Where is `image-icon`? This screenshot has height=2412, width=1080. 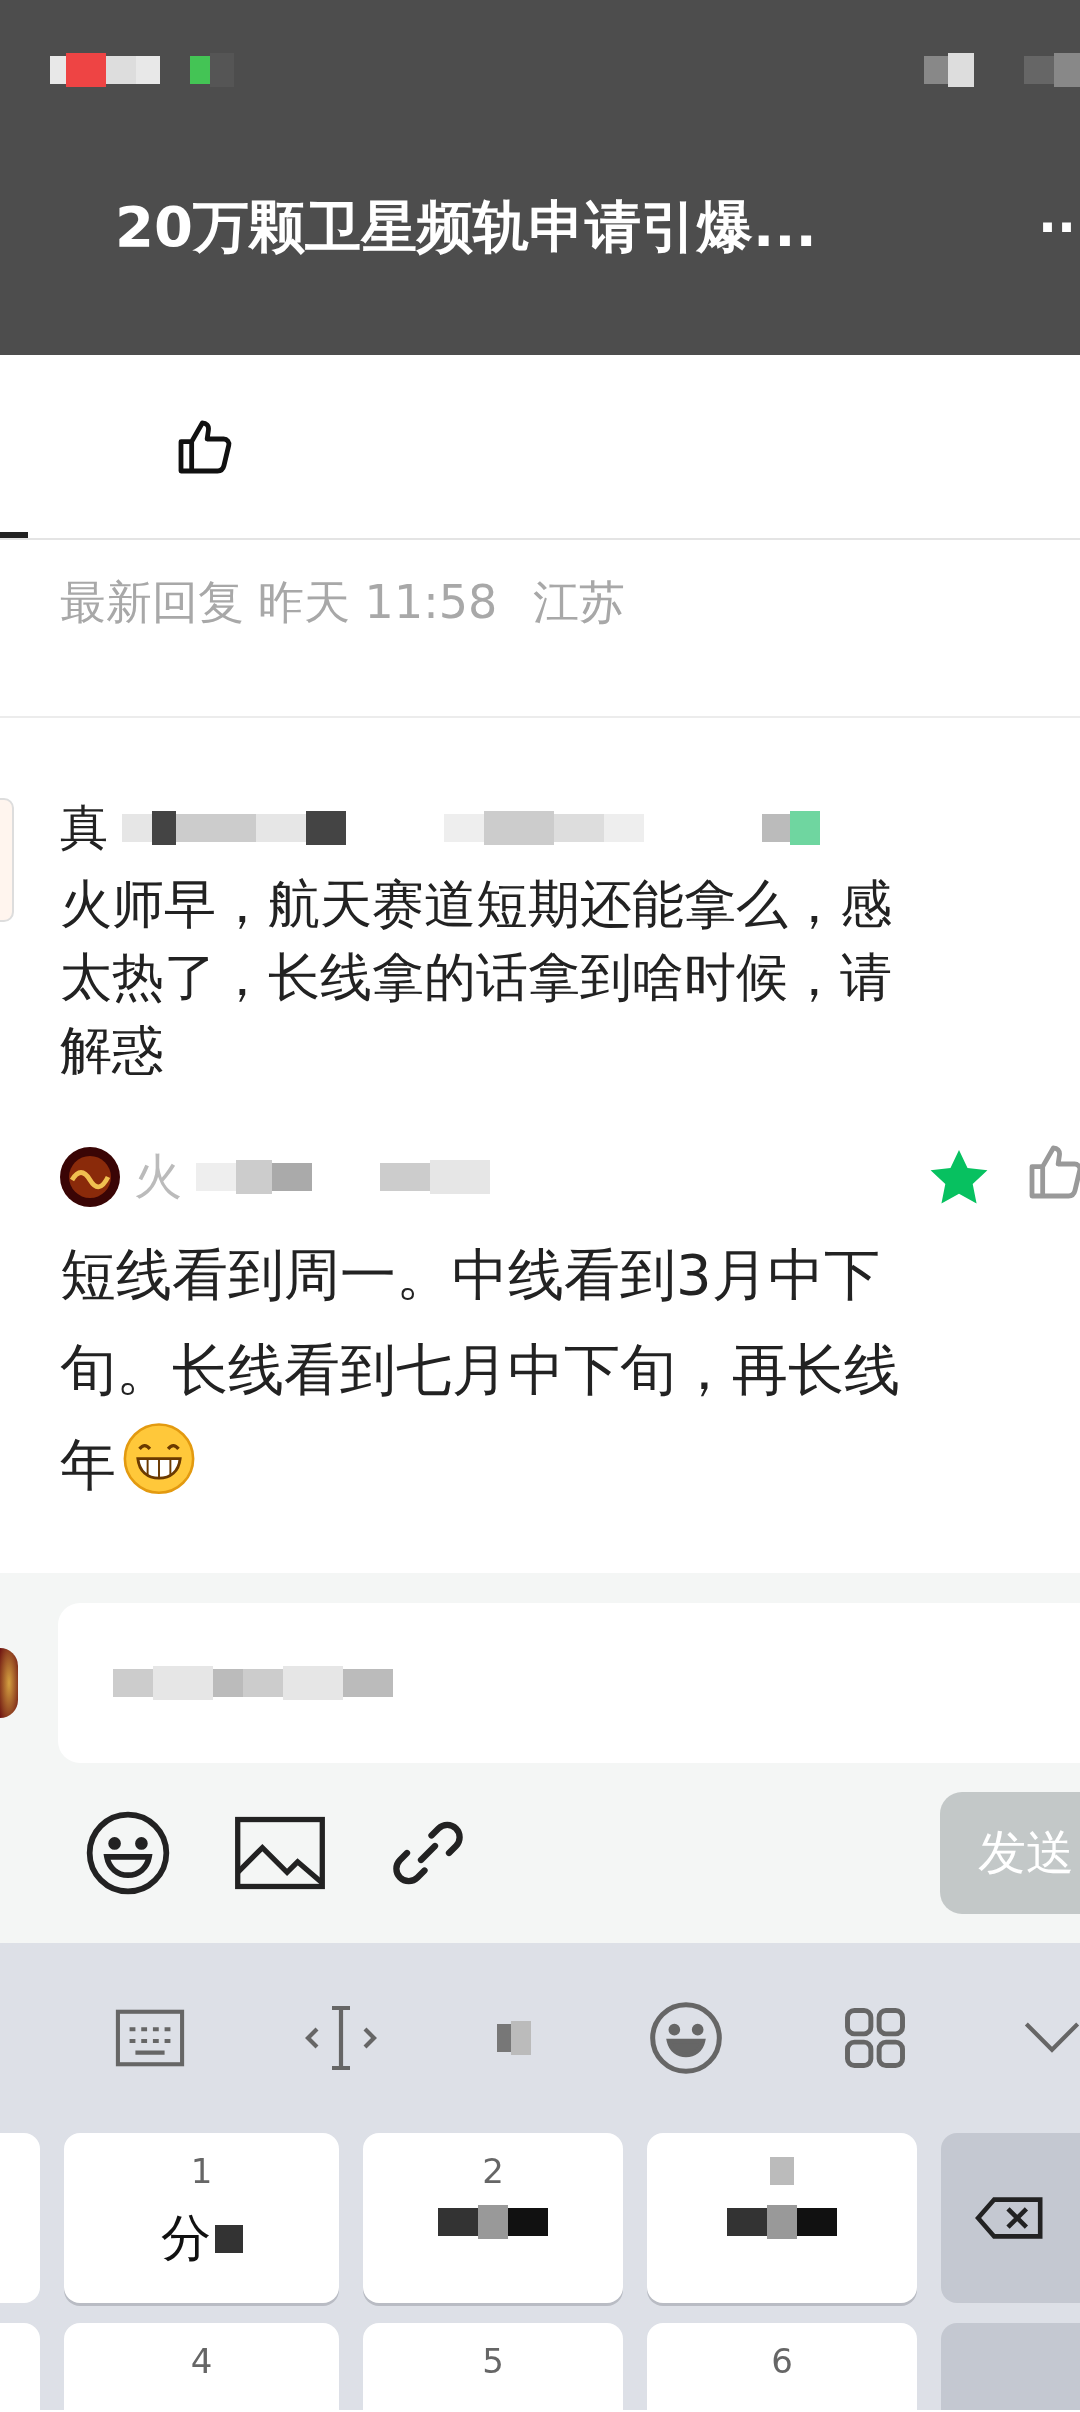
image-icon is located at coordinates (280, 1853).